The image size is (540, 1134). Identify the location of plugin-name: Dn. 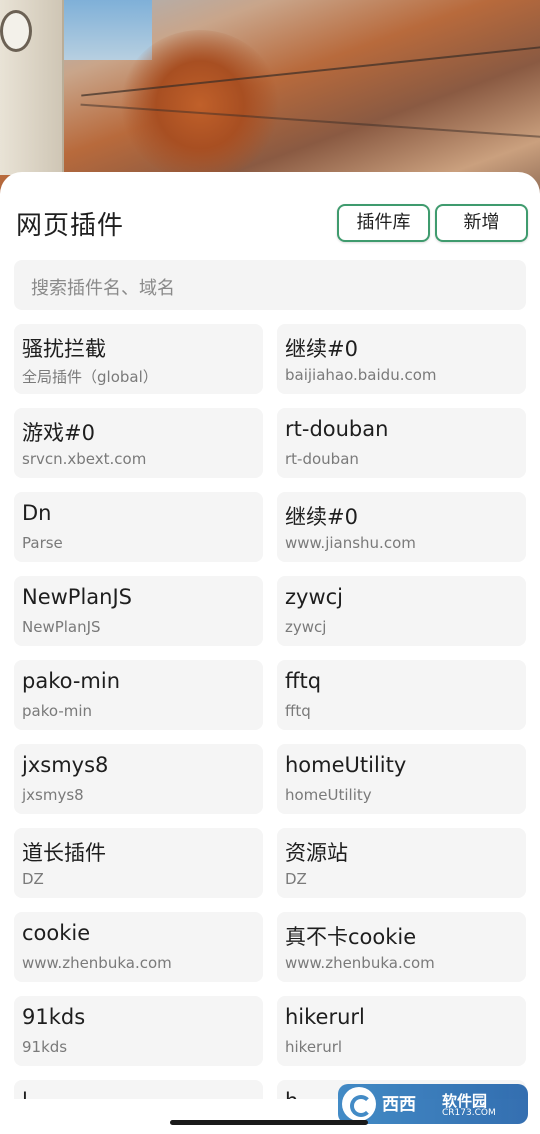
(37, 513).